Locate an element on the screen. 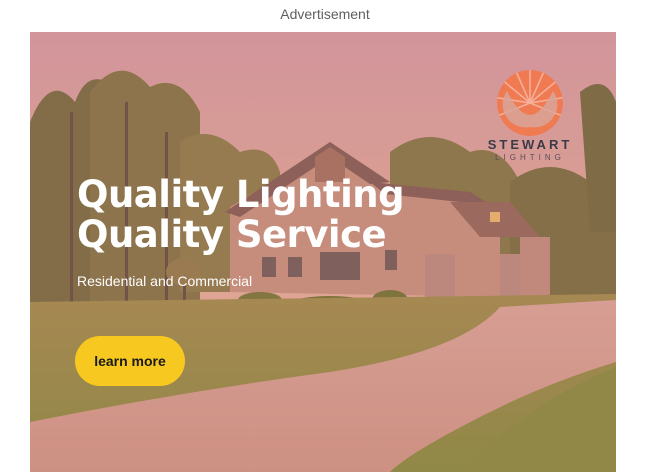 The image size is (650, 472). headline-line-2: Quality Service is located at coordinates (232, 234).